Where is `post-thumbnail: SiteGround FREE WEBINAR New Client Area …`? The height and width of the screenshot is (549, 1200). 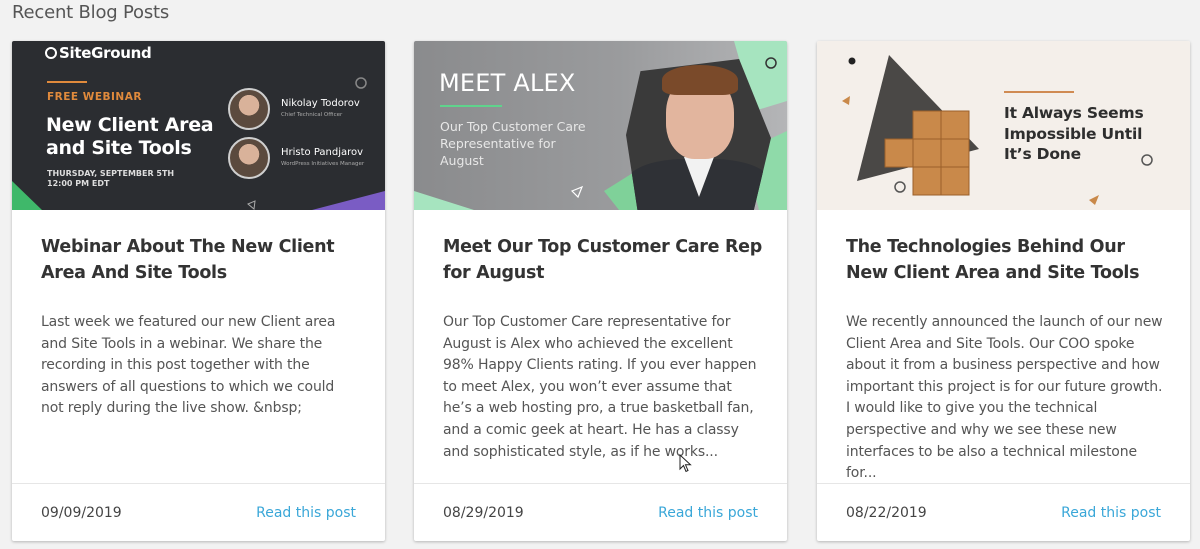
post-thumbnail: SiteGround FREE WEBINAR New Client Area … is located at coordinates (198, 125).